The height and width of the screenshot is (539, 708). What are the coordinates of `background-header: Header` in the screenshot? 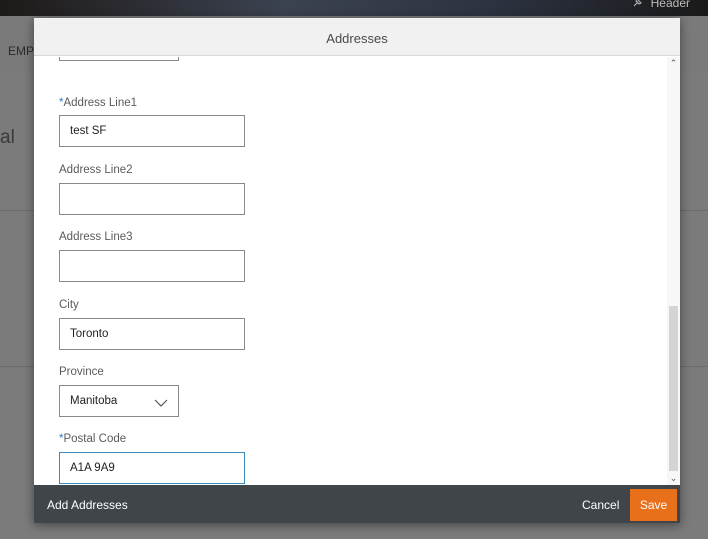 It's located at (354, 8).